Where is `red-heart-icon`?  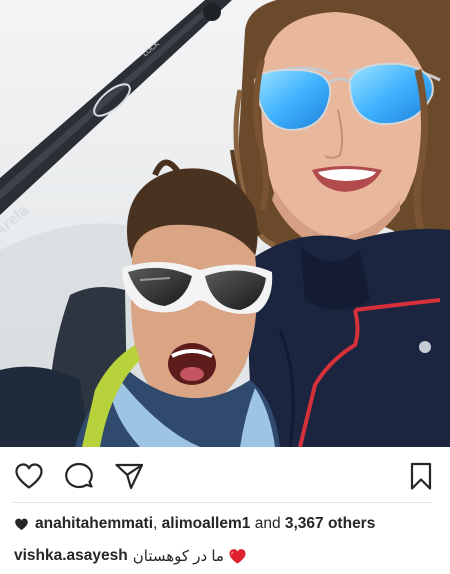
red-heart-icon is located at coordinates (237, 556).